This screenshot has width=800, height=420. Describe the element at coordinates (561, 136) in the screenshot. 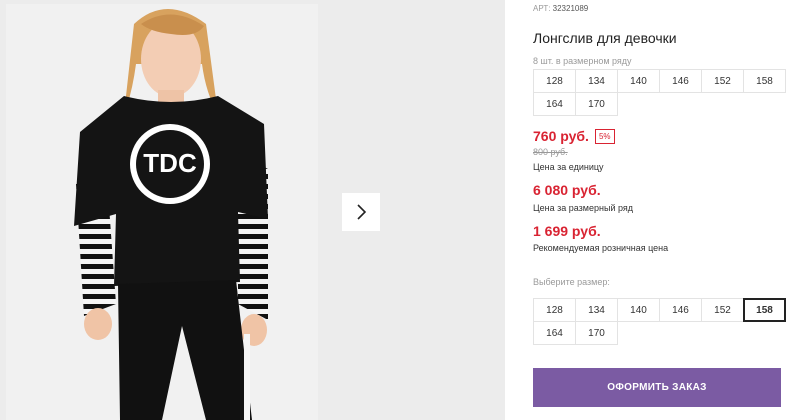

I see `unit-price: 760 руб.` at that location.